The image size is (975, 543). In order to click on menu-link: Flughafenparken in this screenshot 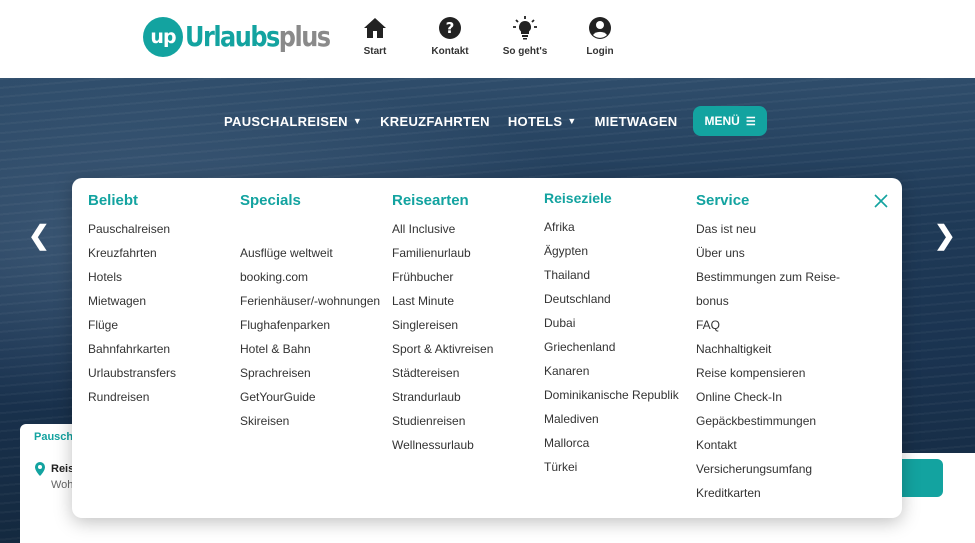, I will do `click(310, 327)`.